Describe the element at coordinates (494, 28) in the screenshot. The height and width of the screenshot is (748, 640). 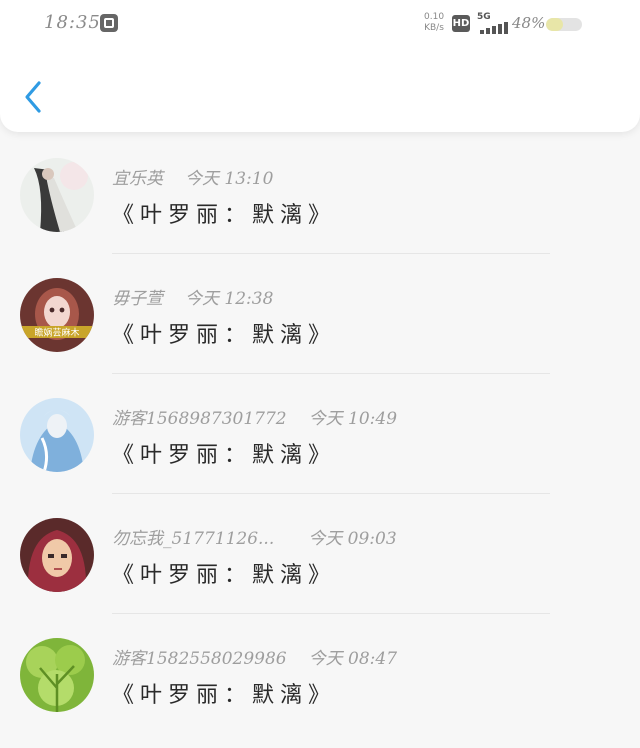
I see `signal-icon` at that location.